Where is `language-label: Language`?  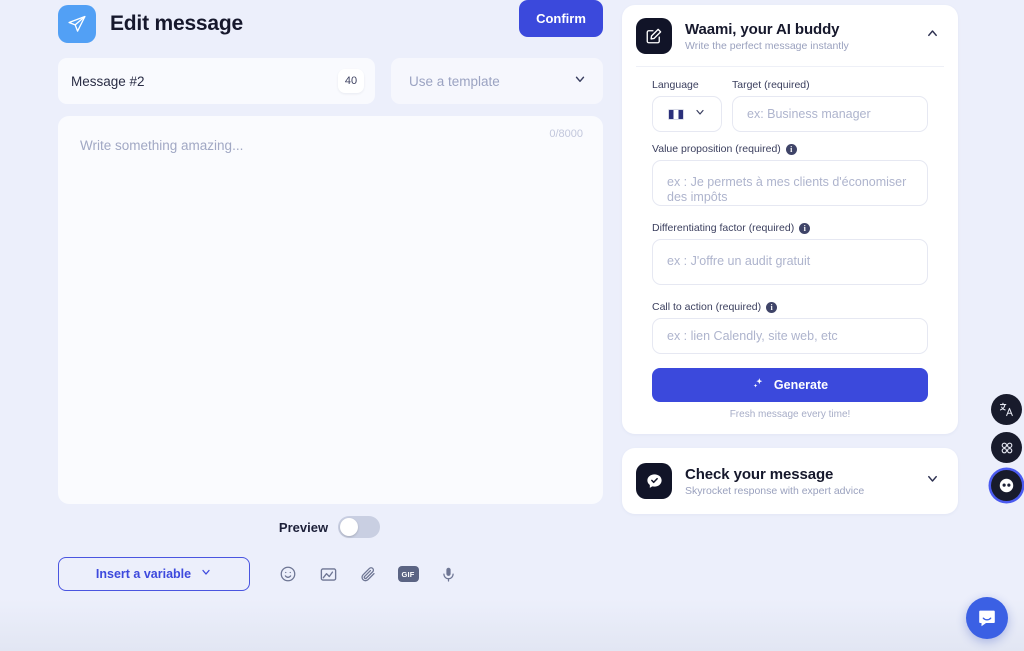 language-label: Language is located at coordinates (675, 85).